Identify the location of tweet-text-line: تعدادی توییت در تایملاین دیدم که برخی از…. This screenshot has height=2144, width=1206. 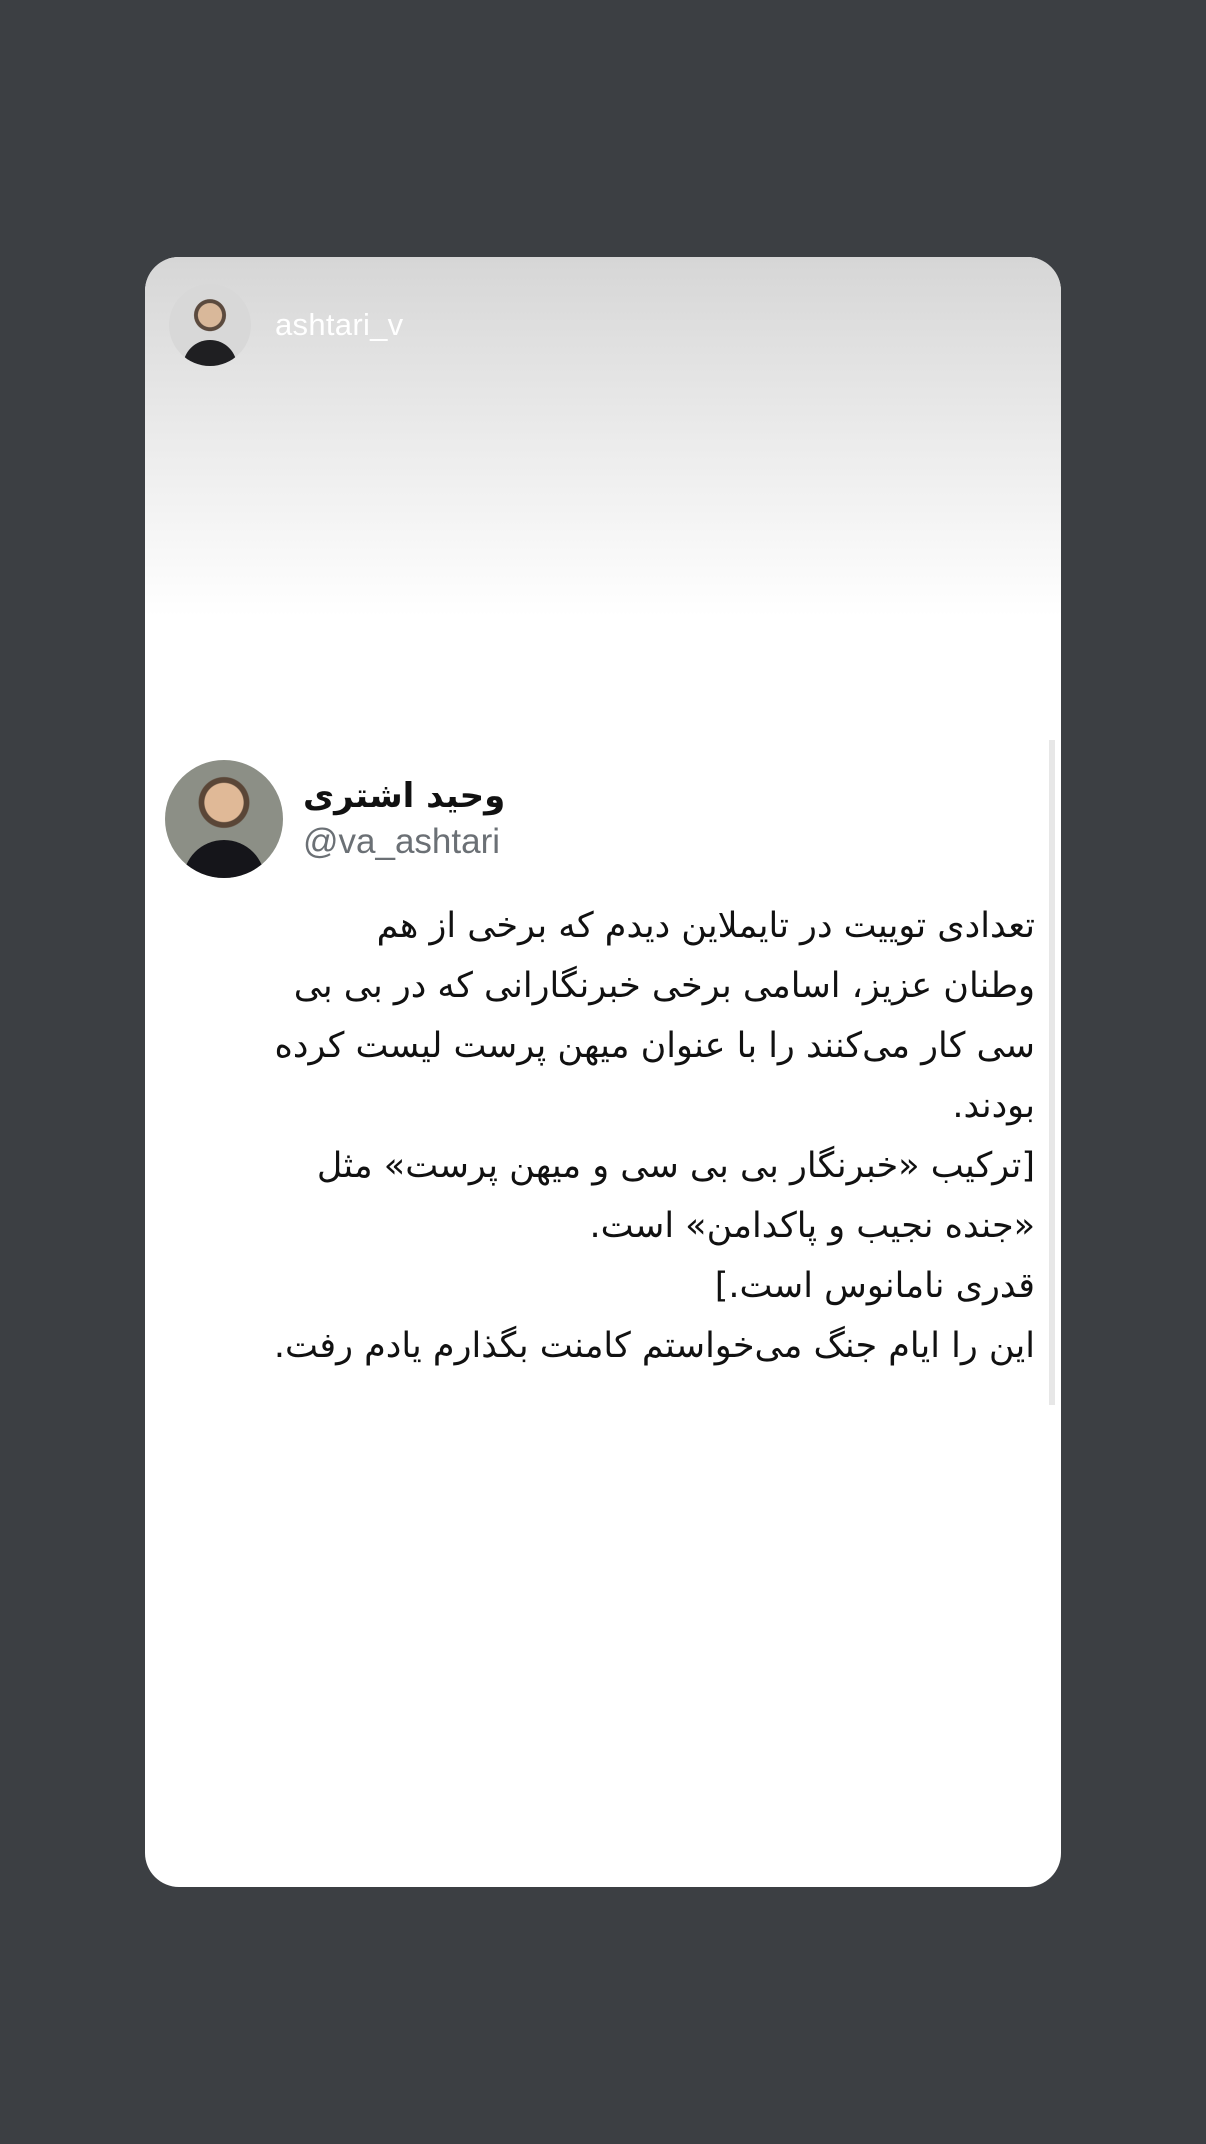
(705, 926).